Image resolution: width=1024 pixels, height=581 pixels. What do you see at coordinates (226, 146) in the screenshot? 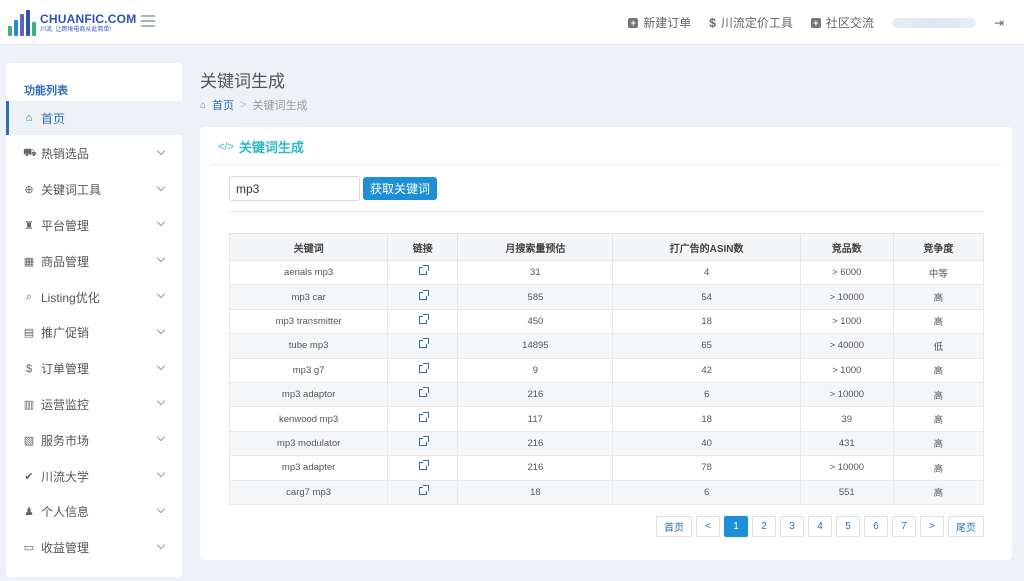
I see `code-icon: </>` at bounding box center [226, 146].